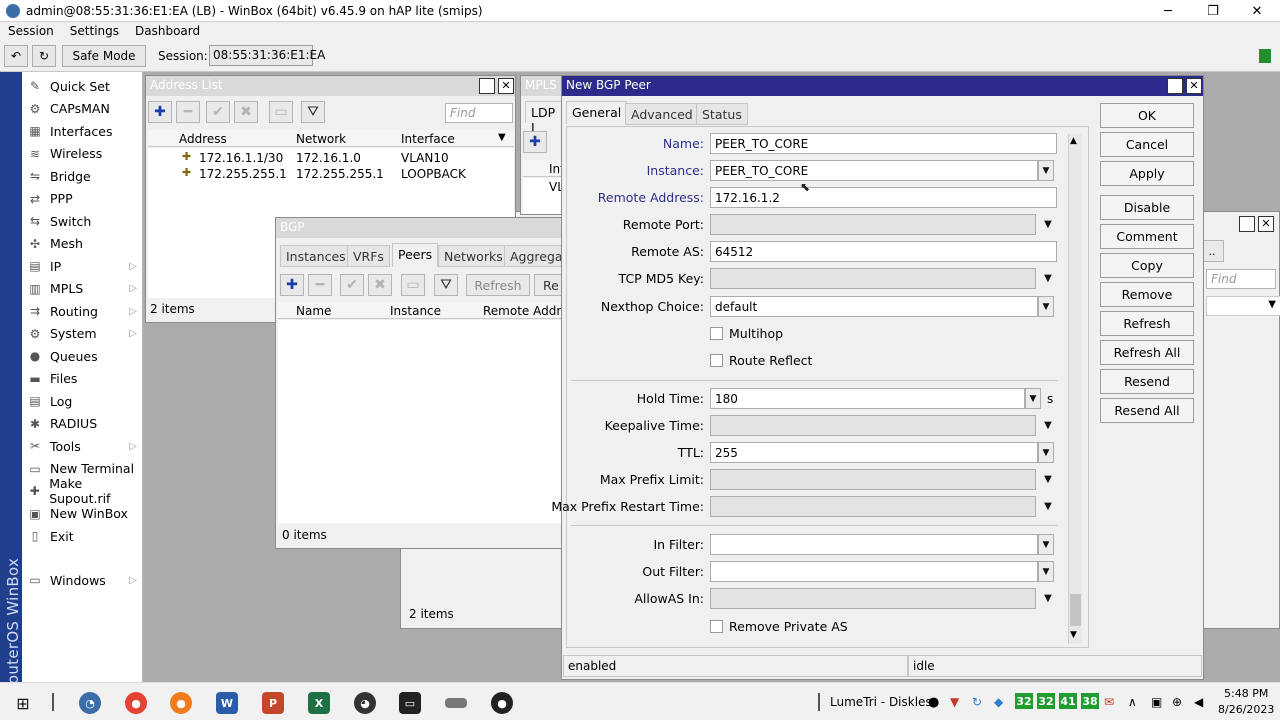 This screenshot has height=720, width=1280. I want to click on tray-network-icon: ▣, so click(1156, 702).